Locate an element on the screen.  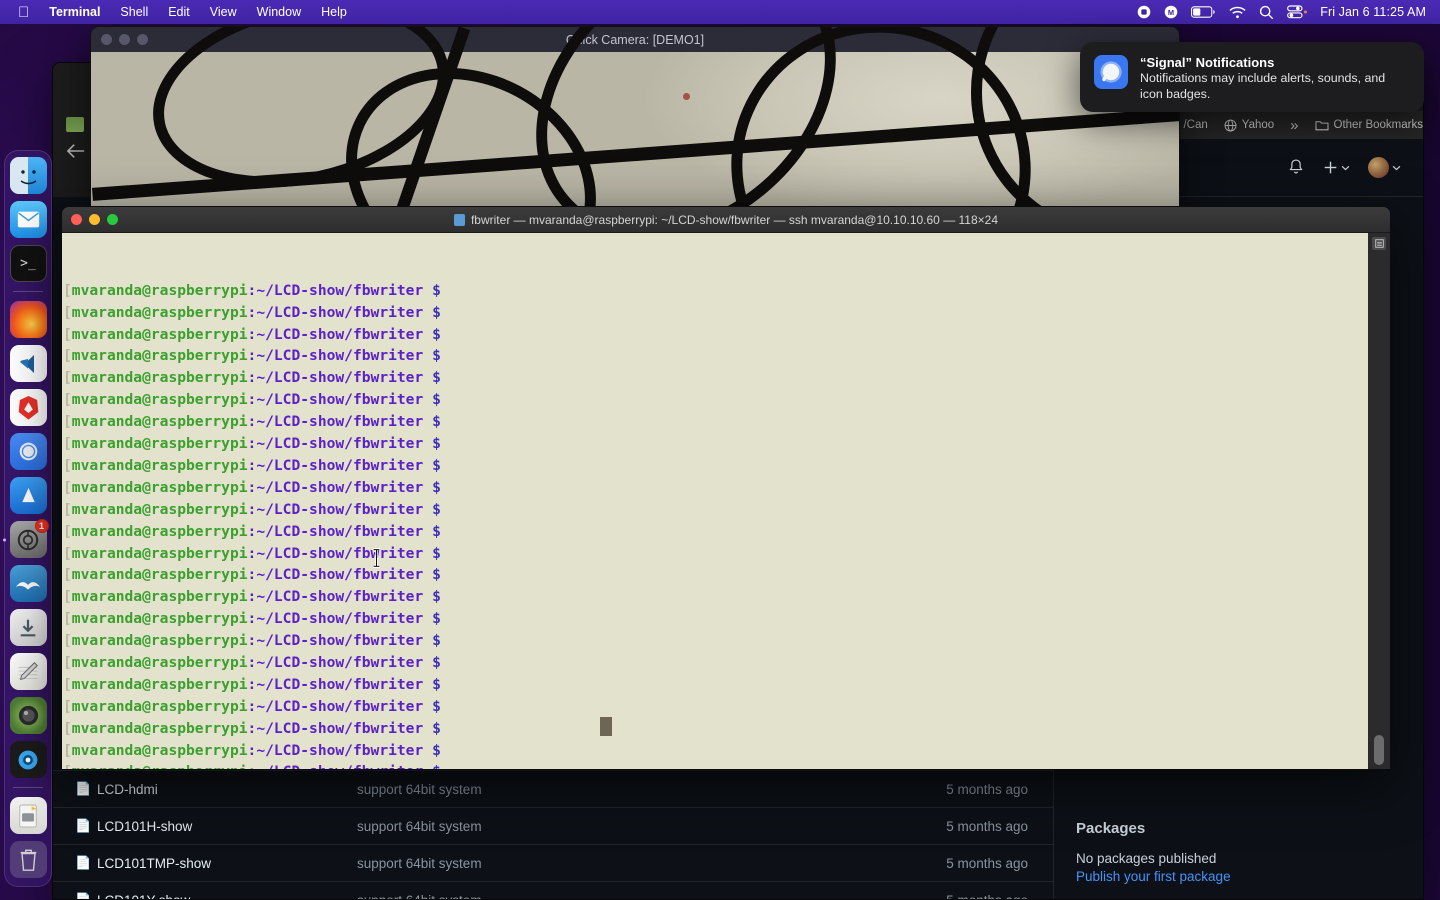
monosnap-icon: M is located at coordinates (1171, 12).